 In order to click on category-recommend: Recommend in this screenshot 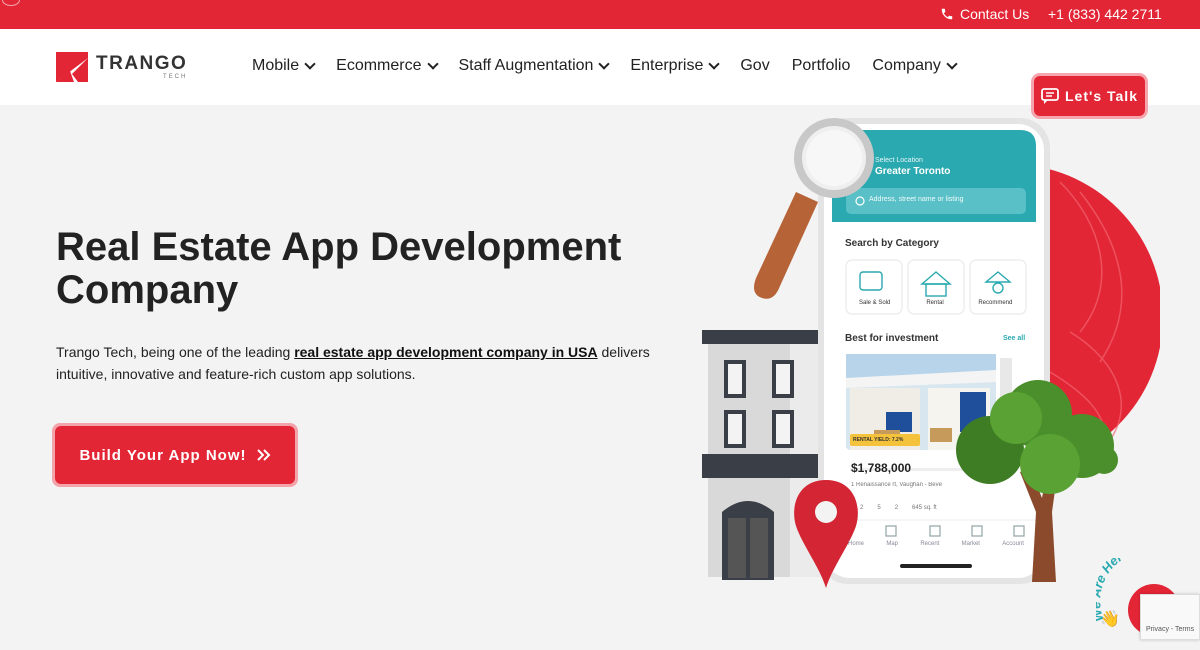, I will do `click(995, 303)`.